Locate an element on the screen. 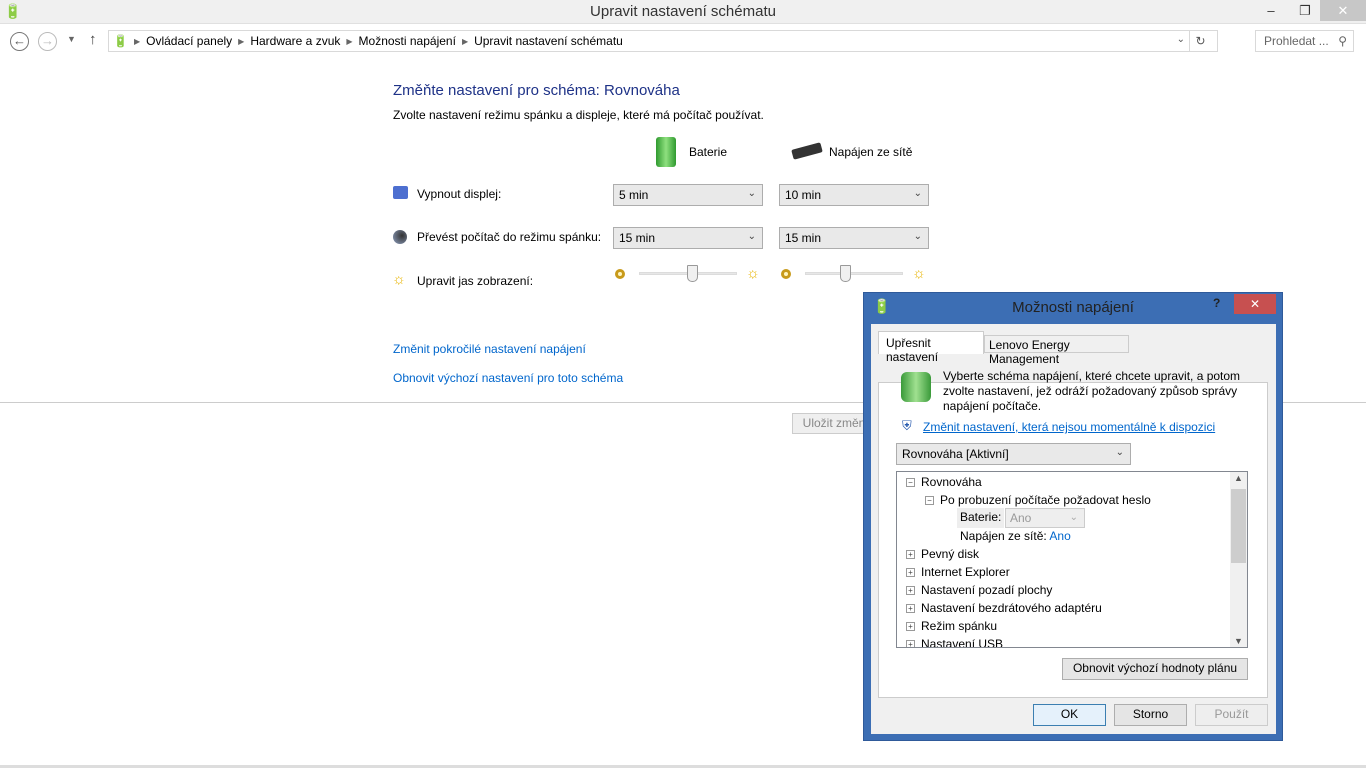 The height and width of the screenshot is (768, 1366). recent-pages-dropdown: ▼ is located at coordinates (71, 39).